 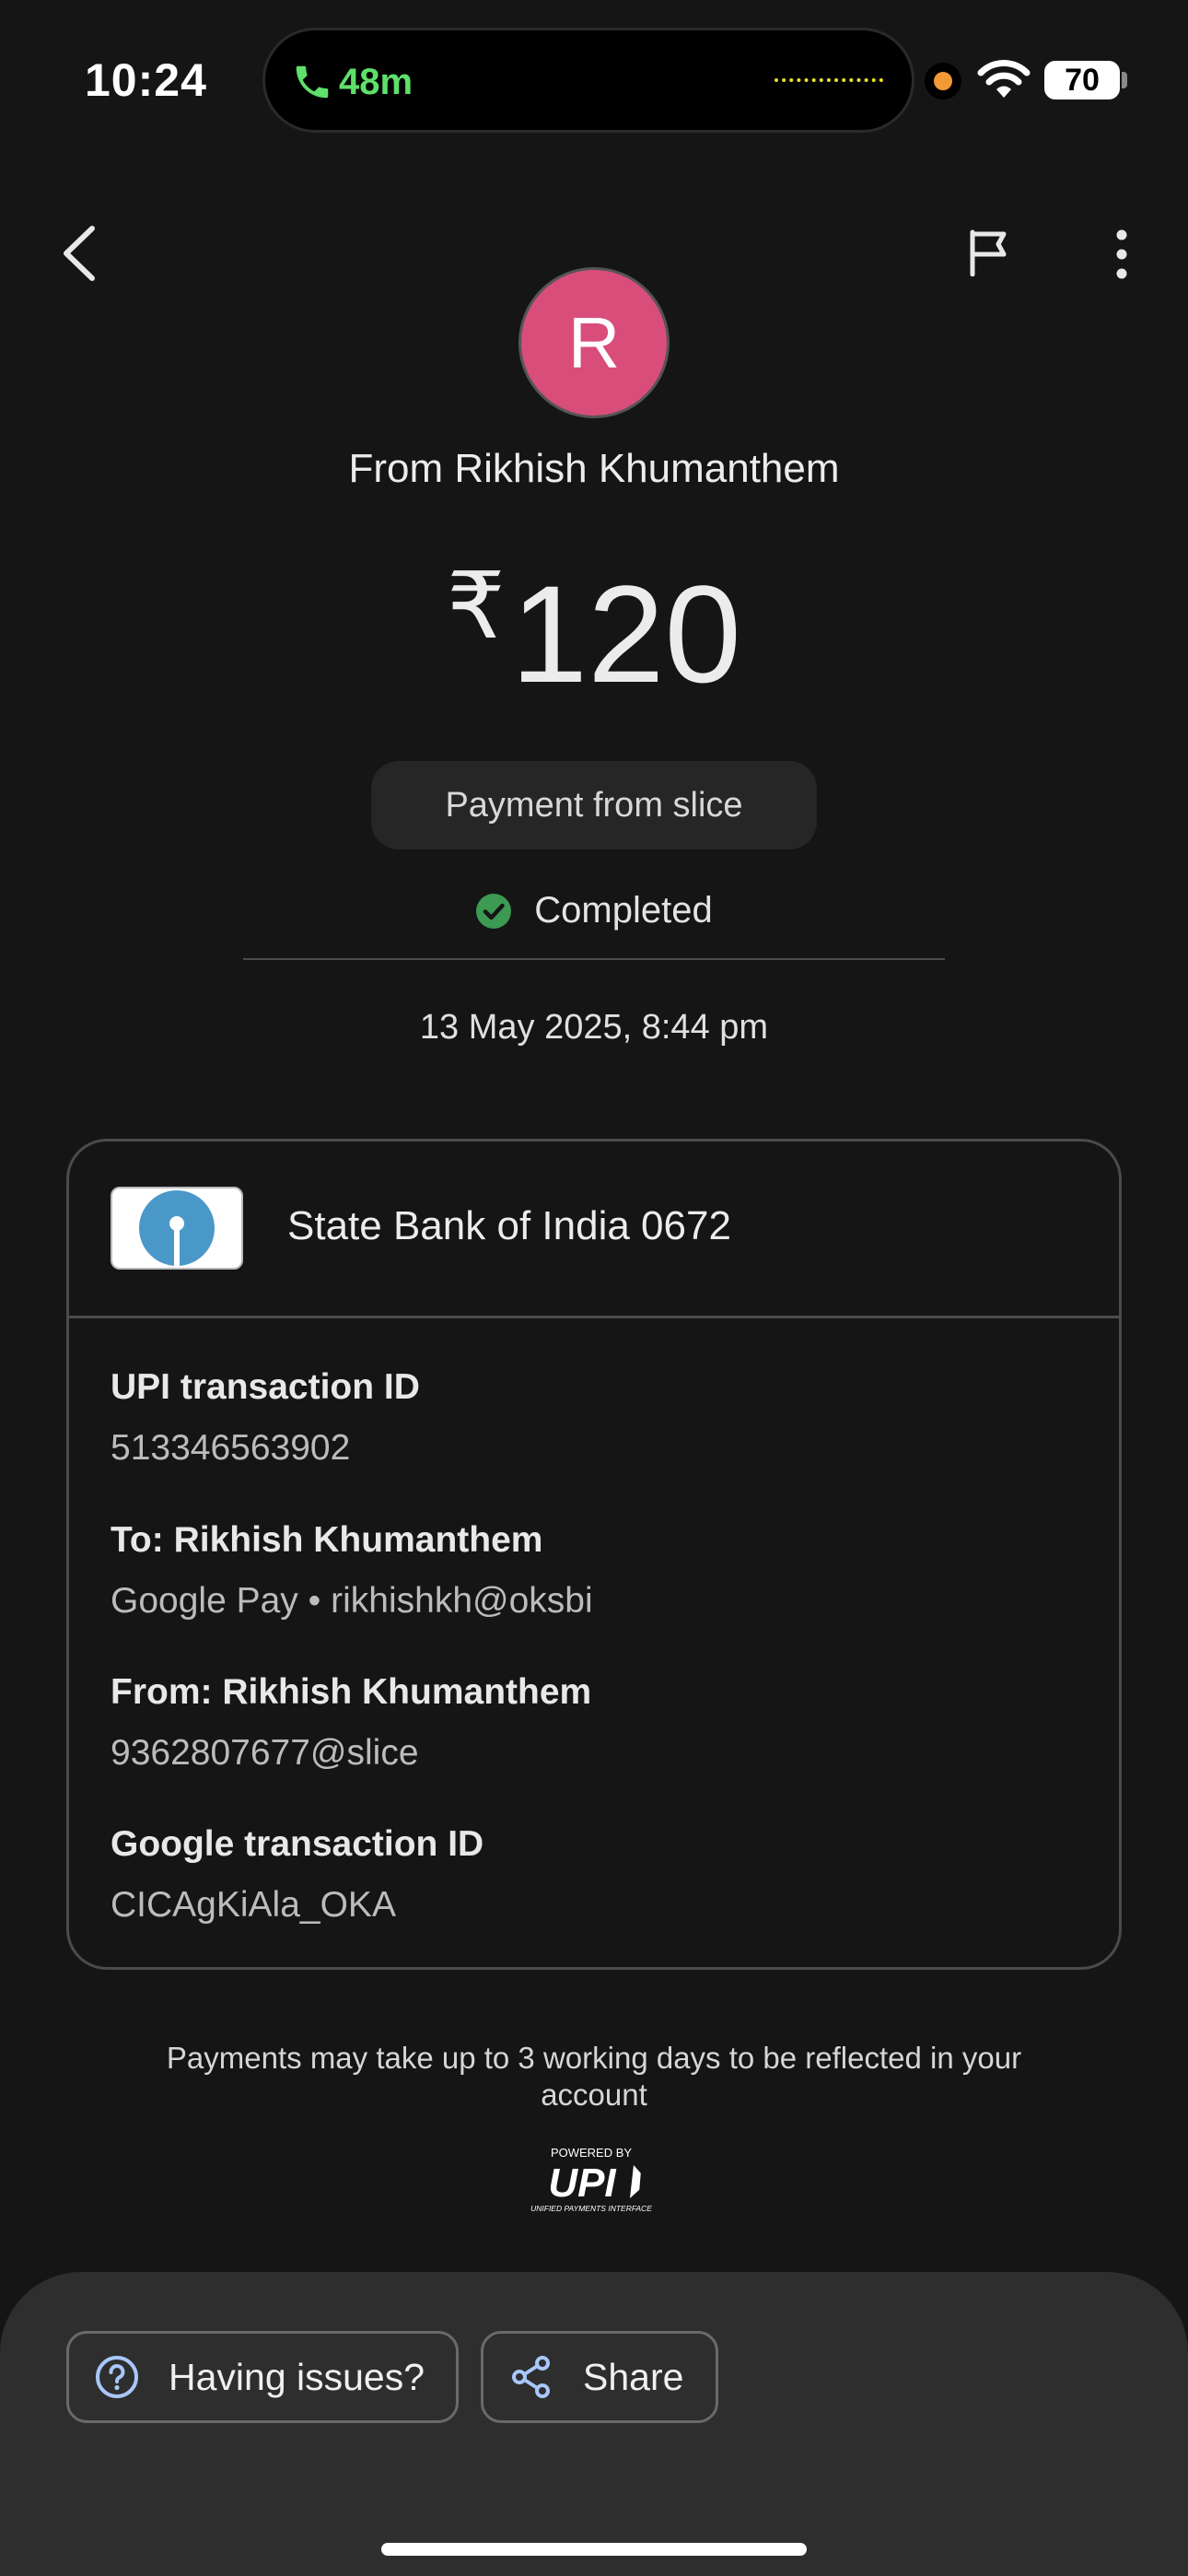 What do you see at coordinates (594, 959) in the screenshot?
I see `divider` at bounding box center [594, 959].